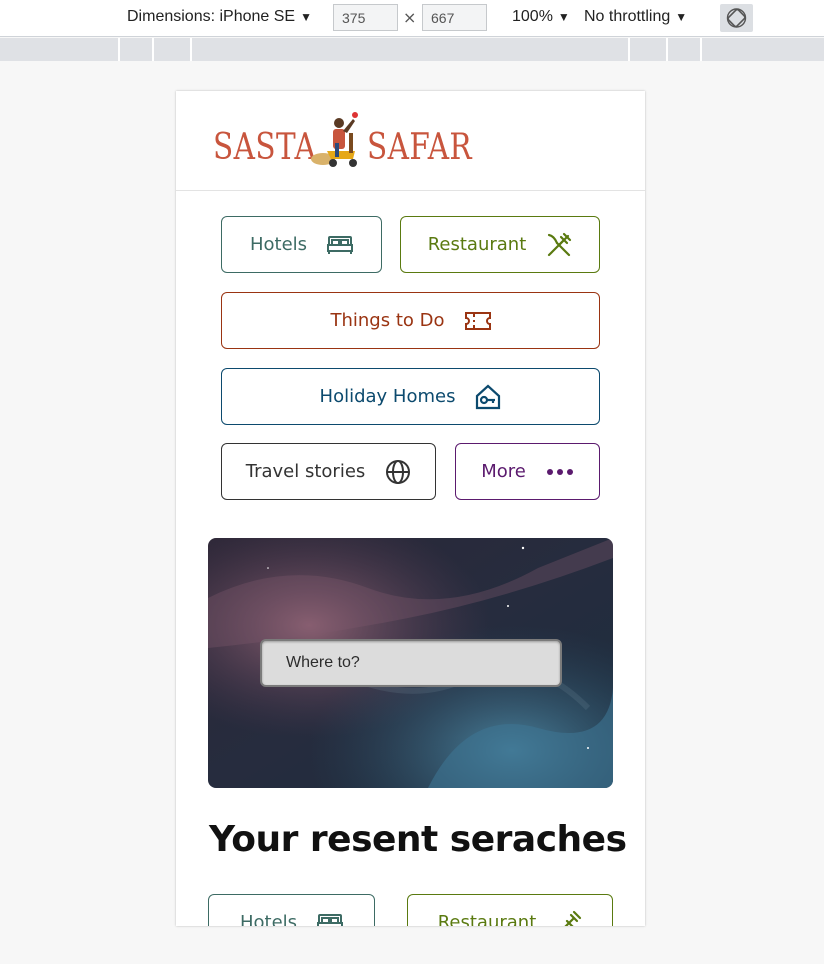 The image size is (824, 964). What do you see at coordinates (627, 16) in the screenshot?
I see `throttling-label: No throttling` at bounding box center [627, 16].